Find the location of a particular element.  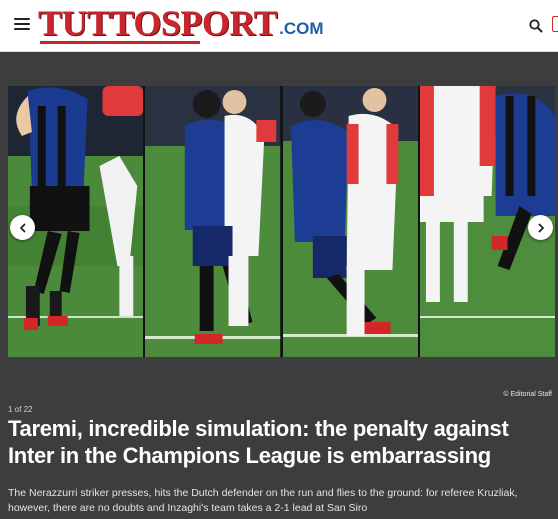

logo-domain-suffix: .COM is located at coordinates (301, 28).